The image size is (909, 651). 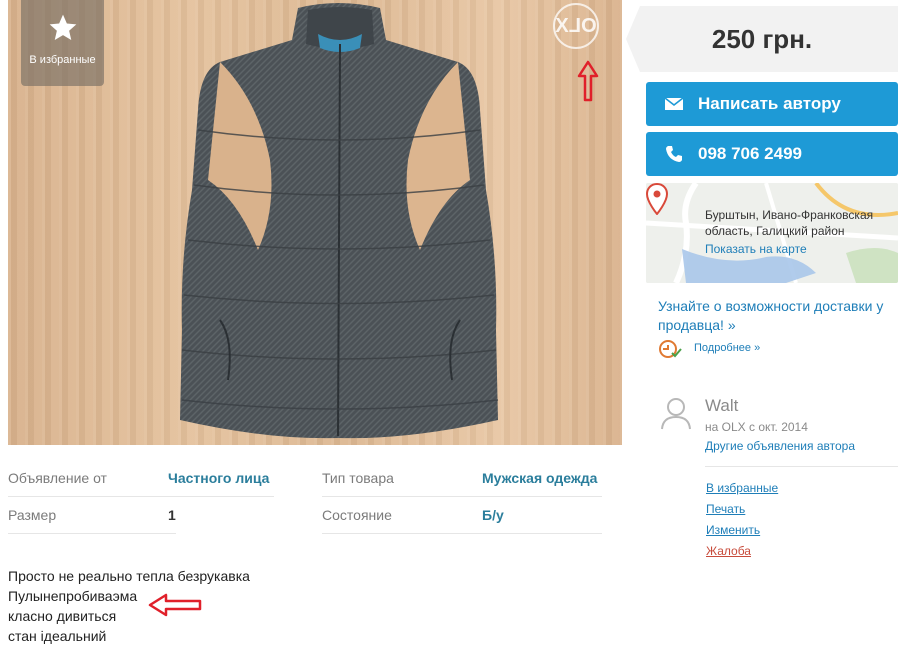 I want to click on detail-value: 1, so click(x=172, y=515).